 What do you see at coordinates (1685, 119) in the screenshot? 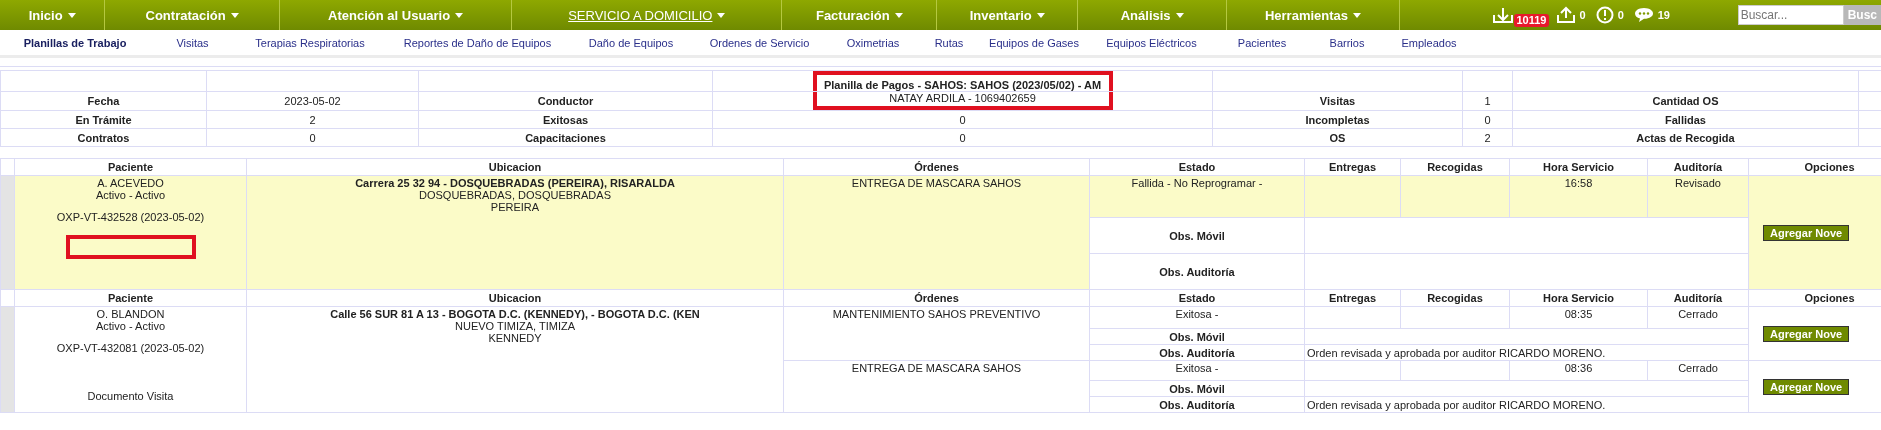
I see `summary-label: Fallidas` at bounding box center [1685, 119].